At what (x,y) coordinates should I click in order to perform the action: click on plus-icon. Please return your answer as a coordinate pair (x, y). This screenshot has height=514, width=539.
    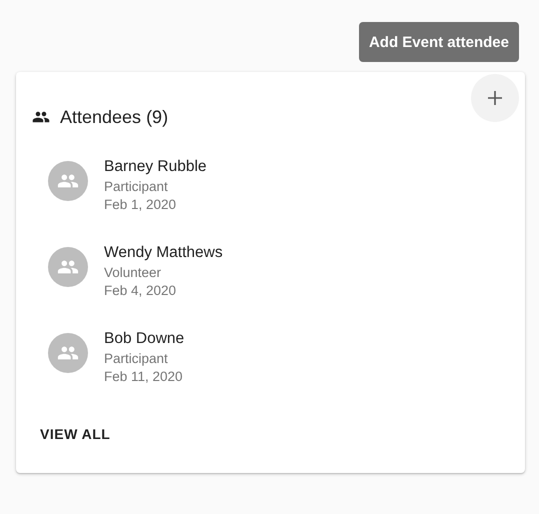
    Looking at the image, I should click on (495, 98).